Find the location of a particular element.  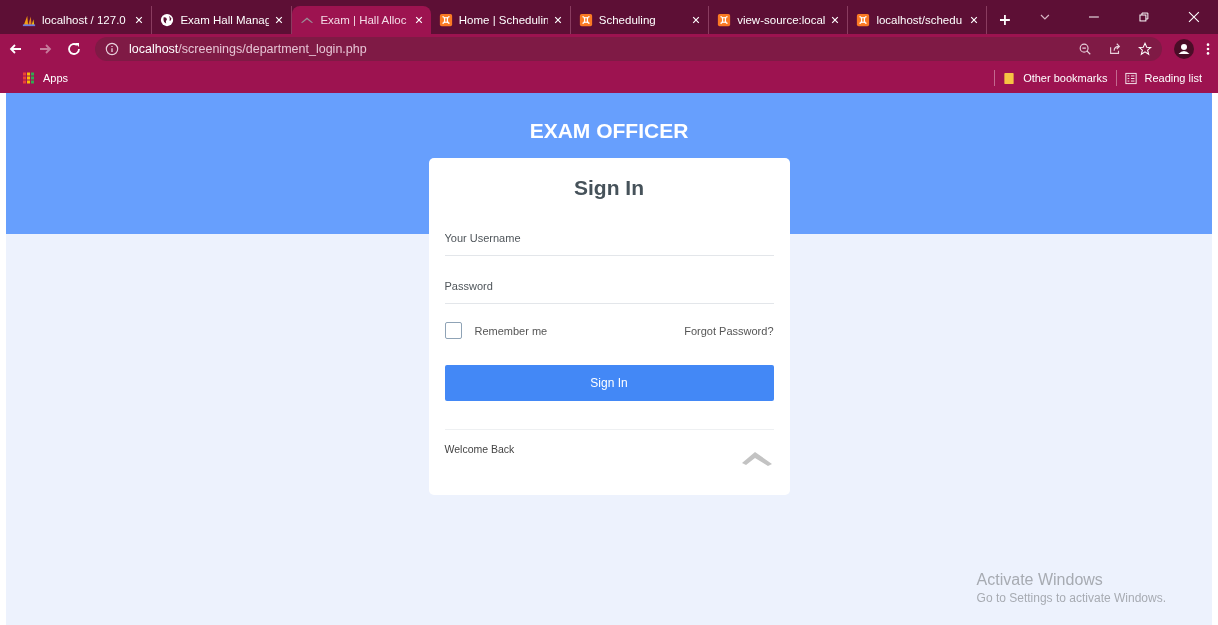

card-title: Sign In is located at coordinates (609, 188).